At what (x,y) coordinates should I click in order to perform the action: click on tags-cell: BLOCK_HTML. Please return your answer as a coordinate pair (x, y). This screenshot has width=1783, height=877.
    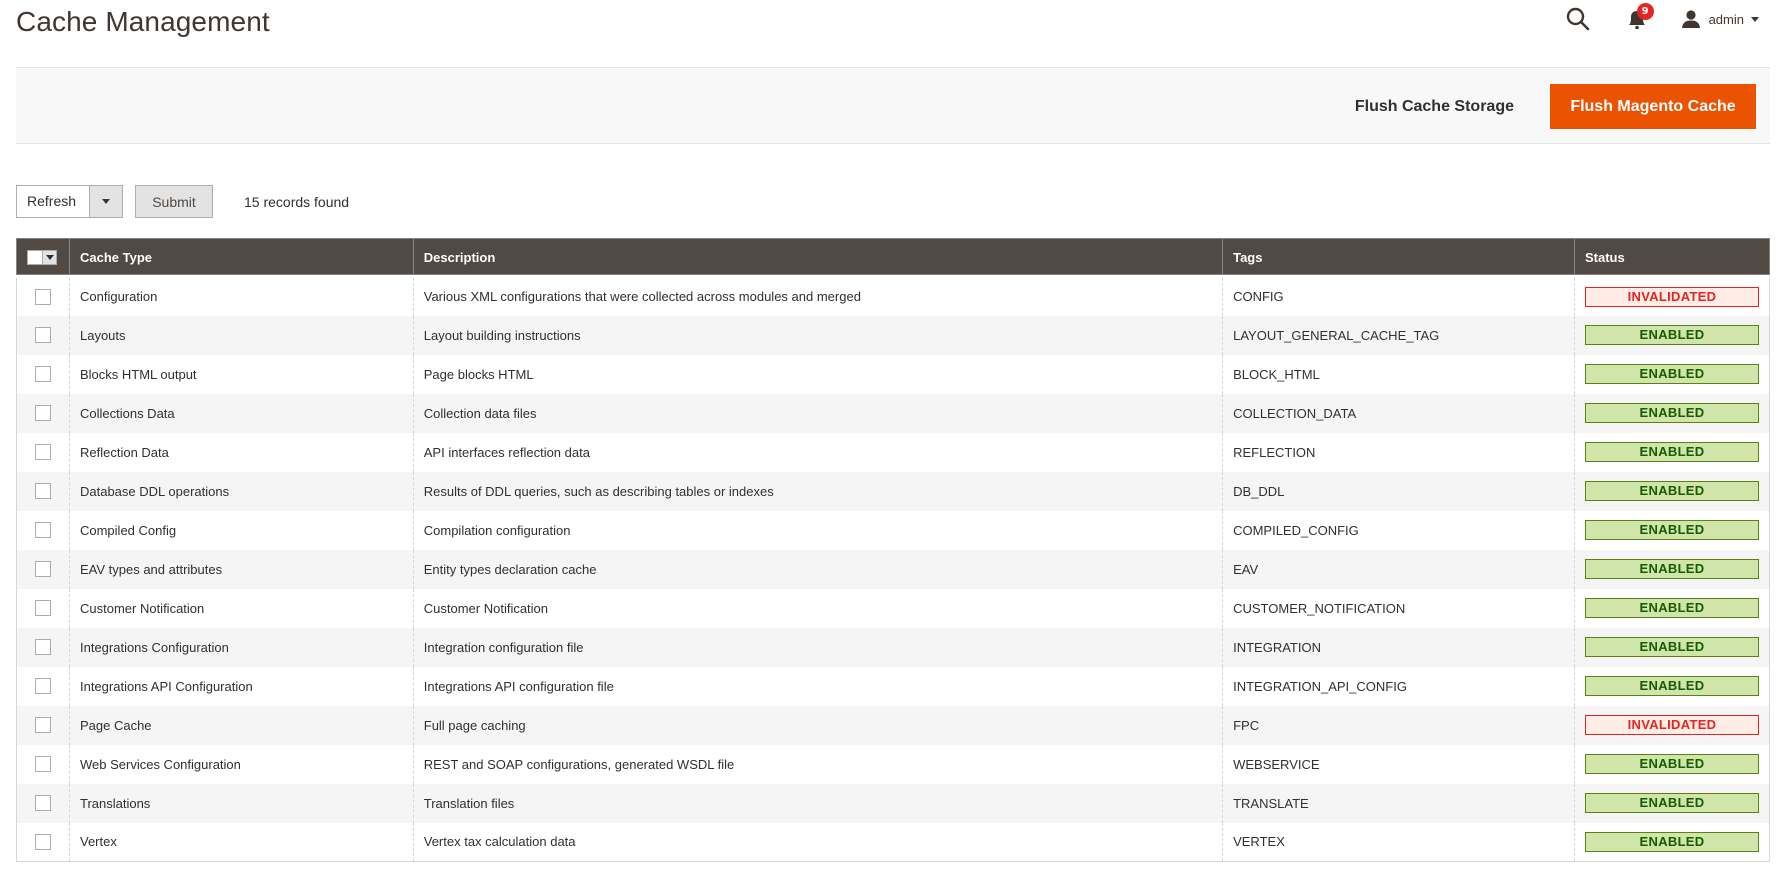
    Looking at the image, I should click on (1398, 374).